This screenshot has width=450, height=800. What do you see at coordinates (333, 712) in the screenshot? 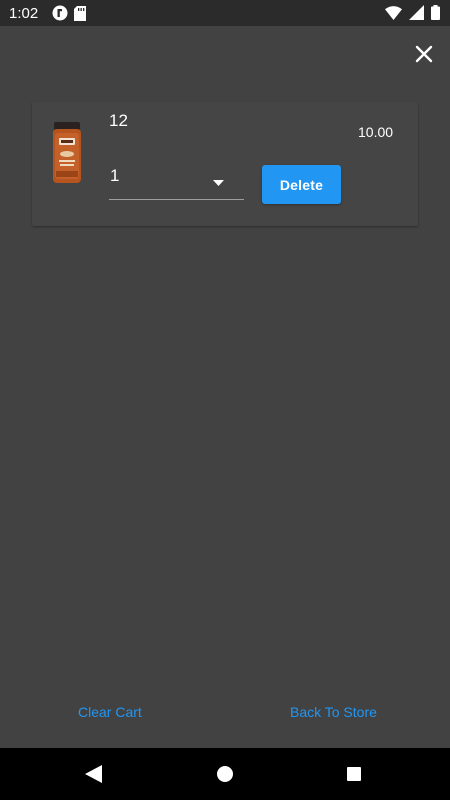
I see `back-to-store-button: Back To Store` at bounding box center [333, 712].